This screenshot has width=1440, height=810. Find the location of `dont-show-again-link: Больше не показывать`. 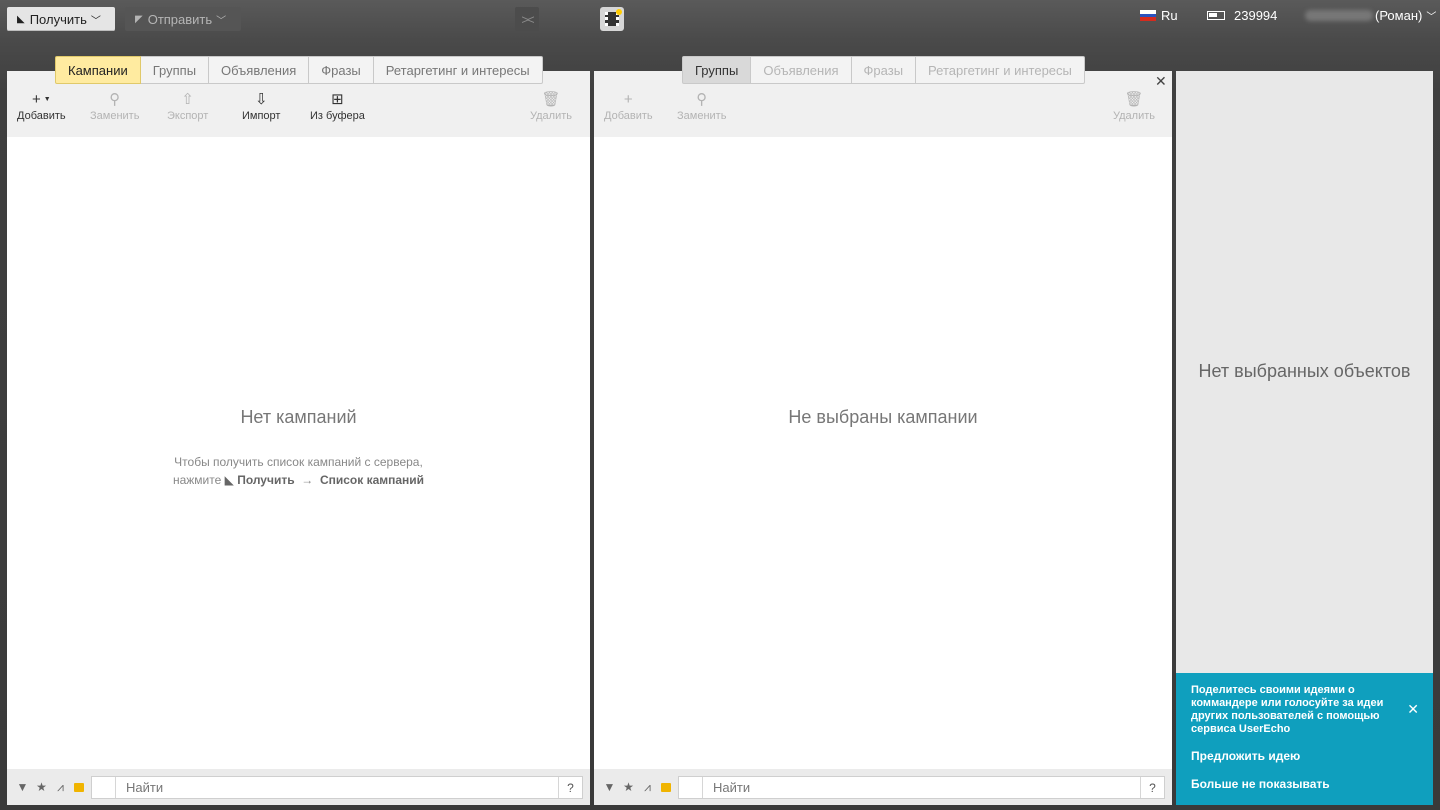

dont-show-again-link: Больше не показывать is located at coordinates (1260, 784).